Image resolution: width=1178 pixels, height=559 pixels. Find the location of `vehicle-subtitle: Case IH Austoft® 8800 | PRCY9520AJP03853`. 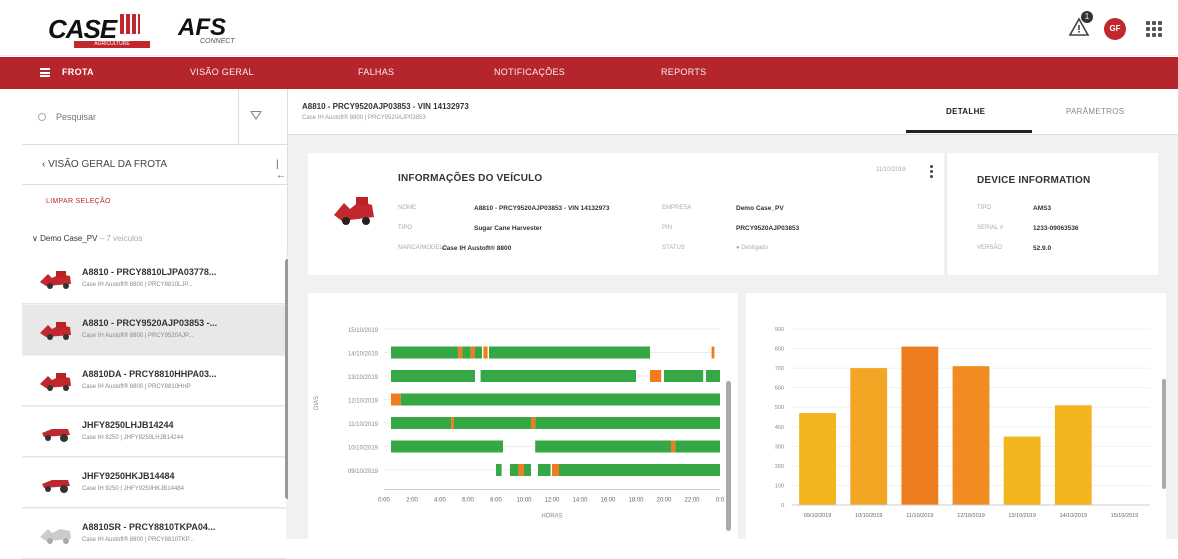

vehicle-subtitle: Case IH Austoft® 8800 | PRCY9520AJP03853 is located at coordinates (364, 118).